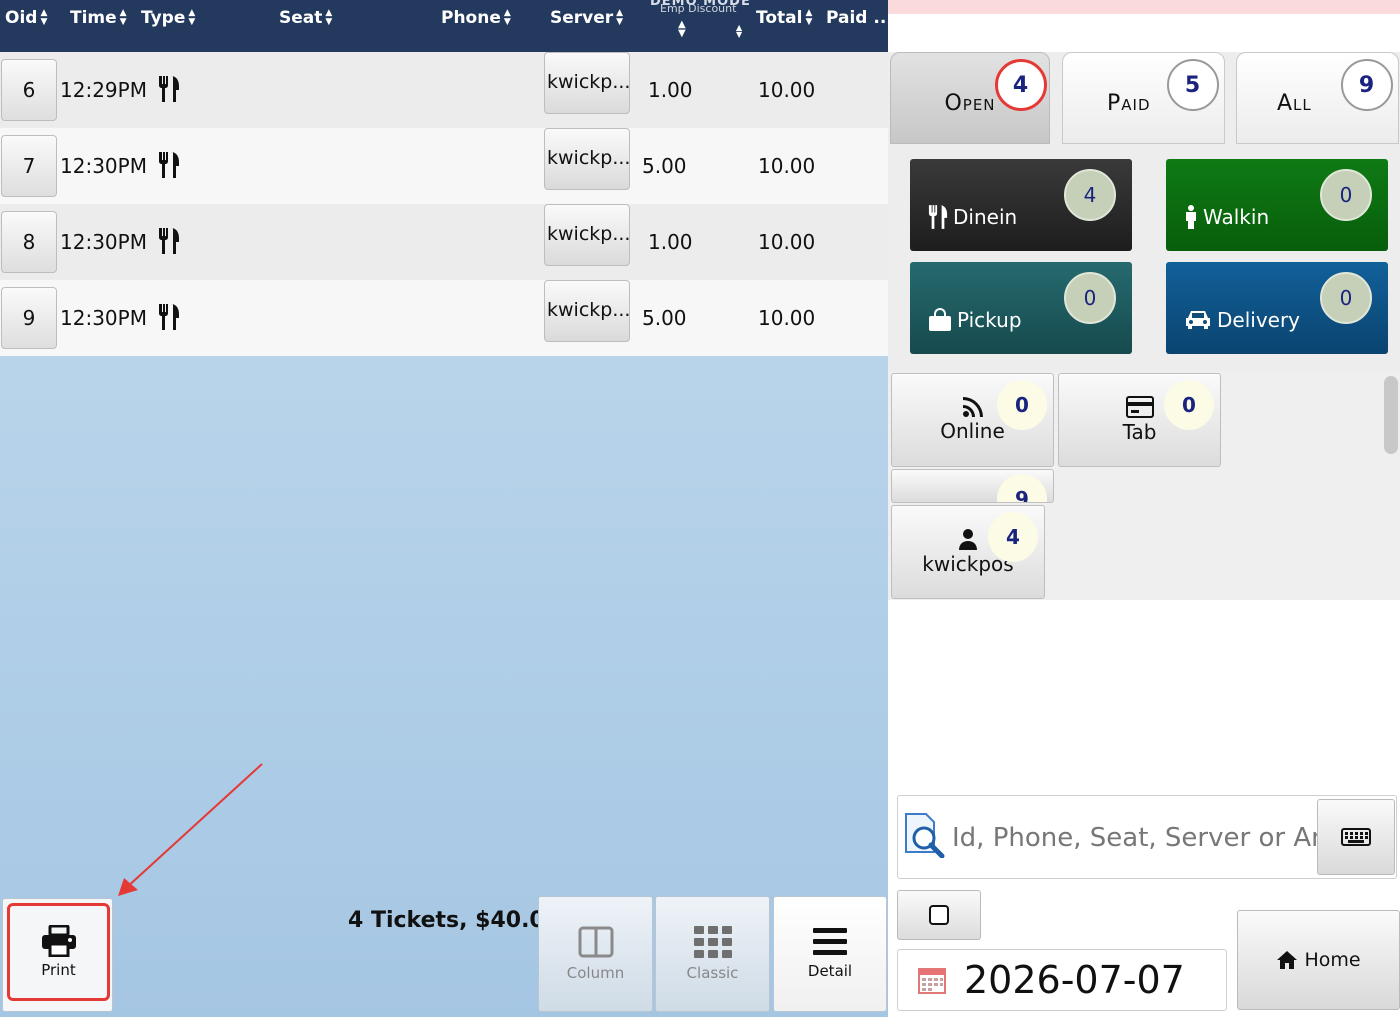  I want to click on print-button: Print, so click(57, 955).